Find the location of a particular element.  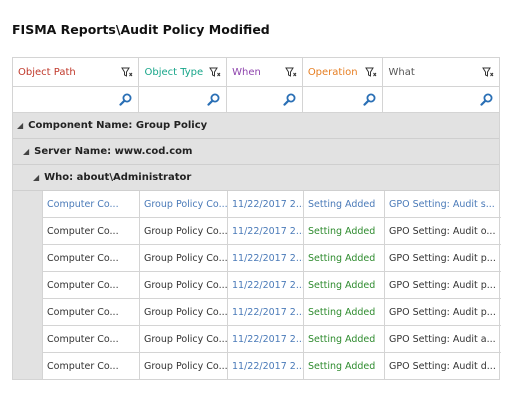

group-label: Server Name: www.cod.com is located at coordinates (113, 151).